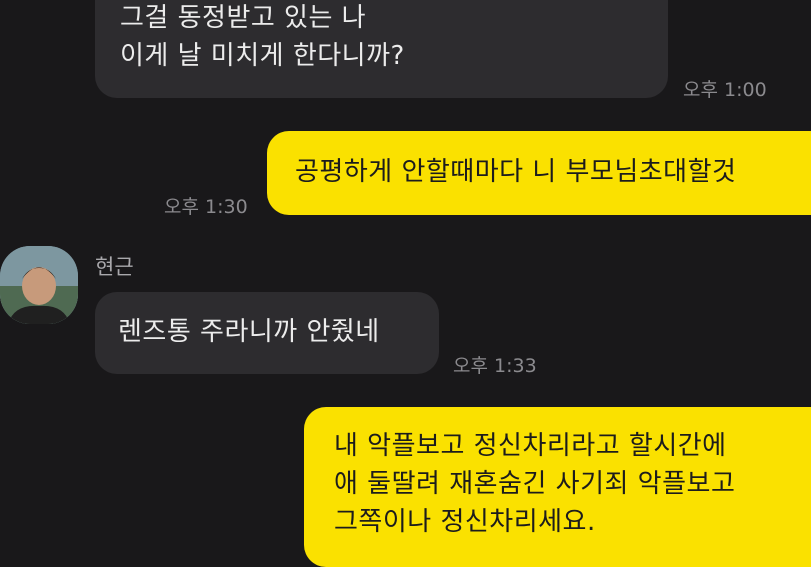  I want to click on sender-avatar, so click(39, 285).